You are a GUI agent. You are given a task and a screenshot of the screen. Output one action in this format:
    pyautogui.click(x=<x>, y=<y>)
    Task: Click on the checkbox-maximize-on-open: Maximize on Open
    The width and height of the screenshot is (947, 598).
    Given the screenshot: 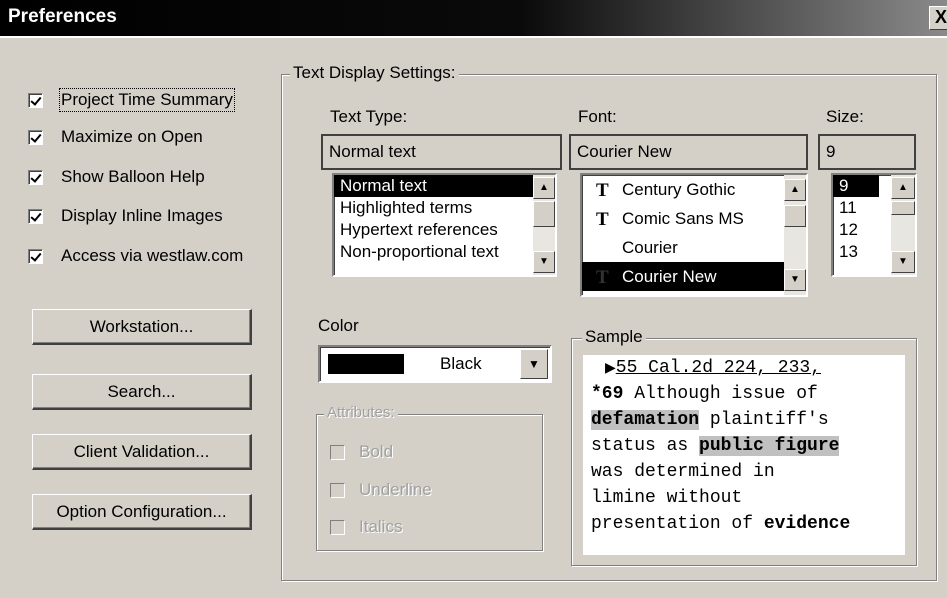 What is the action you would take?
    pyautogui.click(x=115, y=137)
    